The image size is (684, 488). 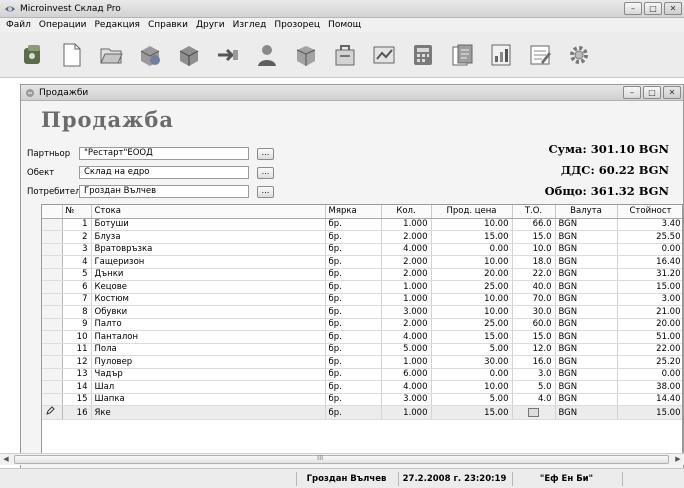 What do you see at coordinates (649, 387) in the screenshot?
I see `cell-value: 38.00` at bounding box center [649, 387].